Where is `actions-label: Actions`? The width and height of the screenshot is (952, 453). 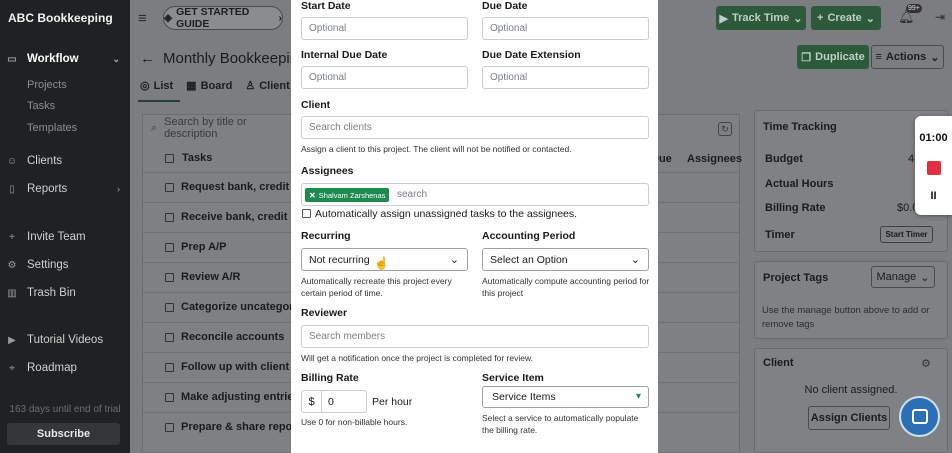 actions-label: Actions is located at coordinates (906, 57).